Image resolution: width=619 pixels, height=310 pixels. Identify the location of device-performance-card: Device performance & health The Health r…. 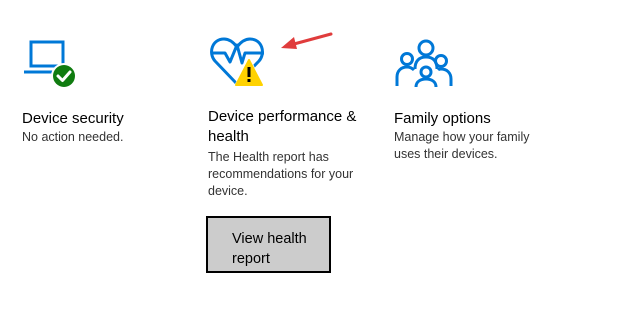
(282, 116).